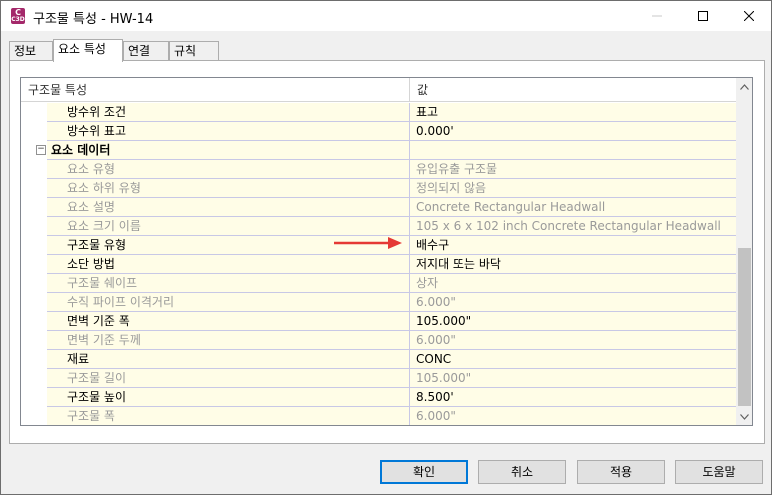 This screenshot has width=772, height=495. Describe the element at coordinates (573, 283) in the screenshot. I see `property-value: 상자` at that location.